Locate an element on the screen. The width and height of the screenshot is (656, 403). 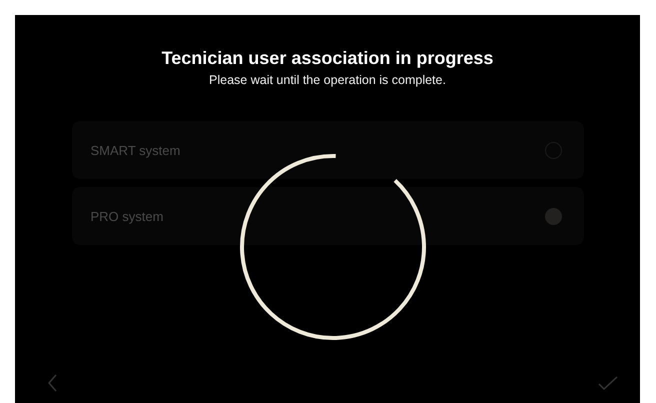
system-option: SMART system is located at coordinates (328, 150).